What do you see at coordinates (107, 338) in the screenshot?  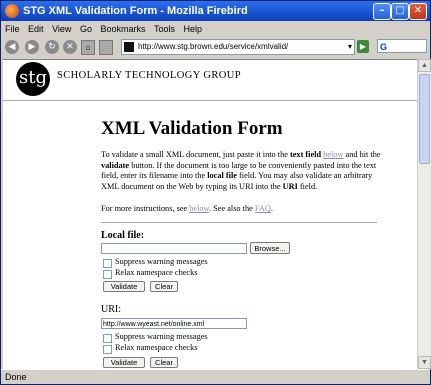 I see `uri-suppress-checkbox` at bounding box center [107, 338].